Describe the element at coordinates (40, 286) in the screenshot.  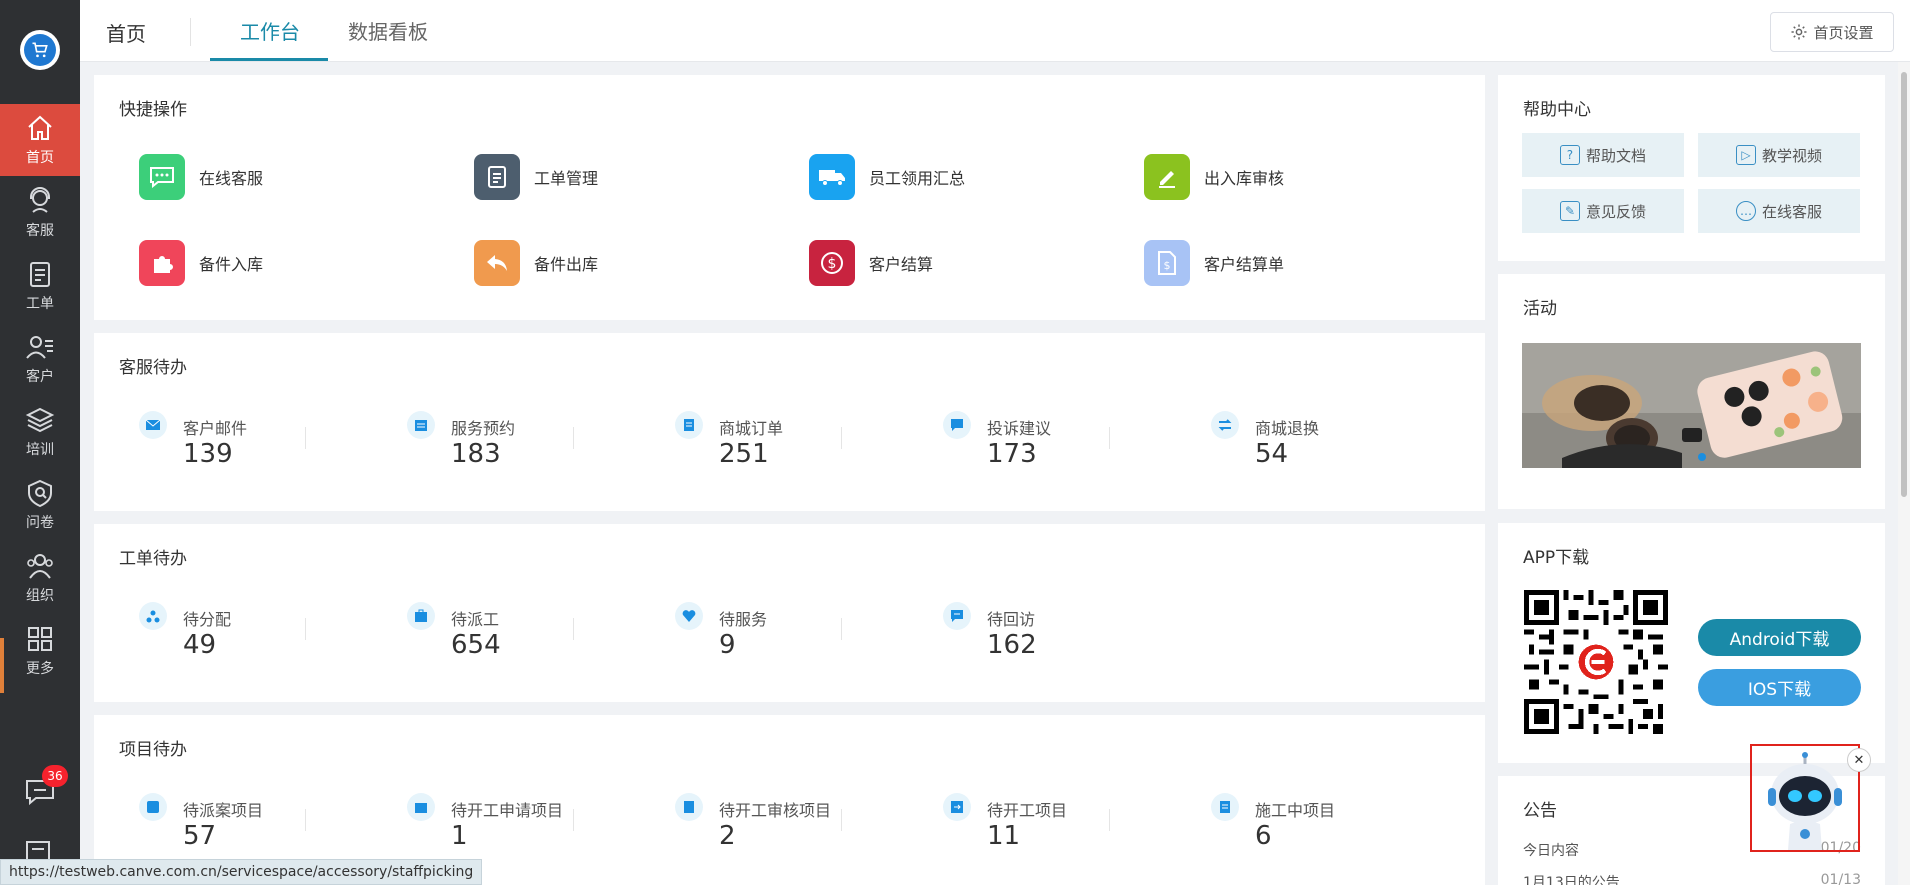
I see `sidebar-item-workorder: 工单` at that location.